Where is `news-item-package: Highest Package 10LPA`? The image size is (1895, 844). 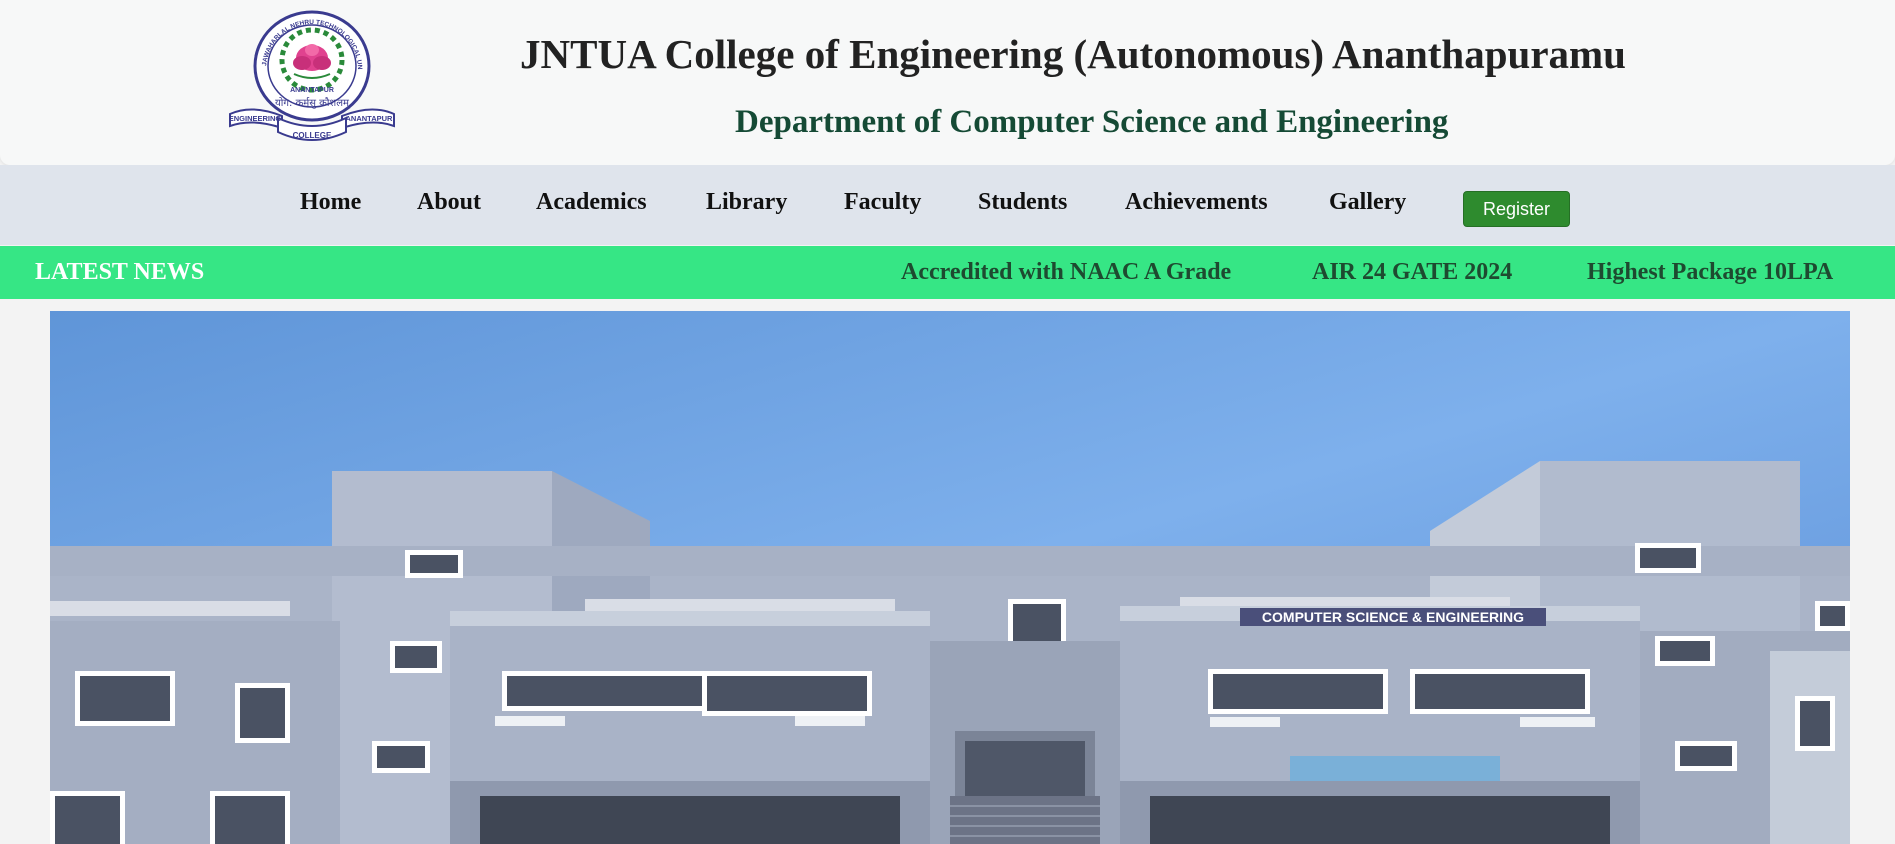 news-item-package: Highest Package 10LPA is located at coordinates (1710, 272).